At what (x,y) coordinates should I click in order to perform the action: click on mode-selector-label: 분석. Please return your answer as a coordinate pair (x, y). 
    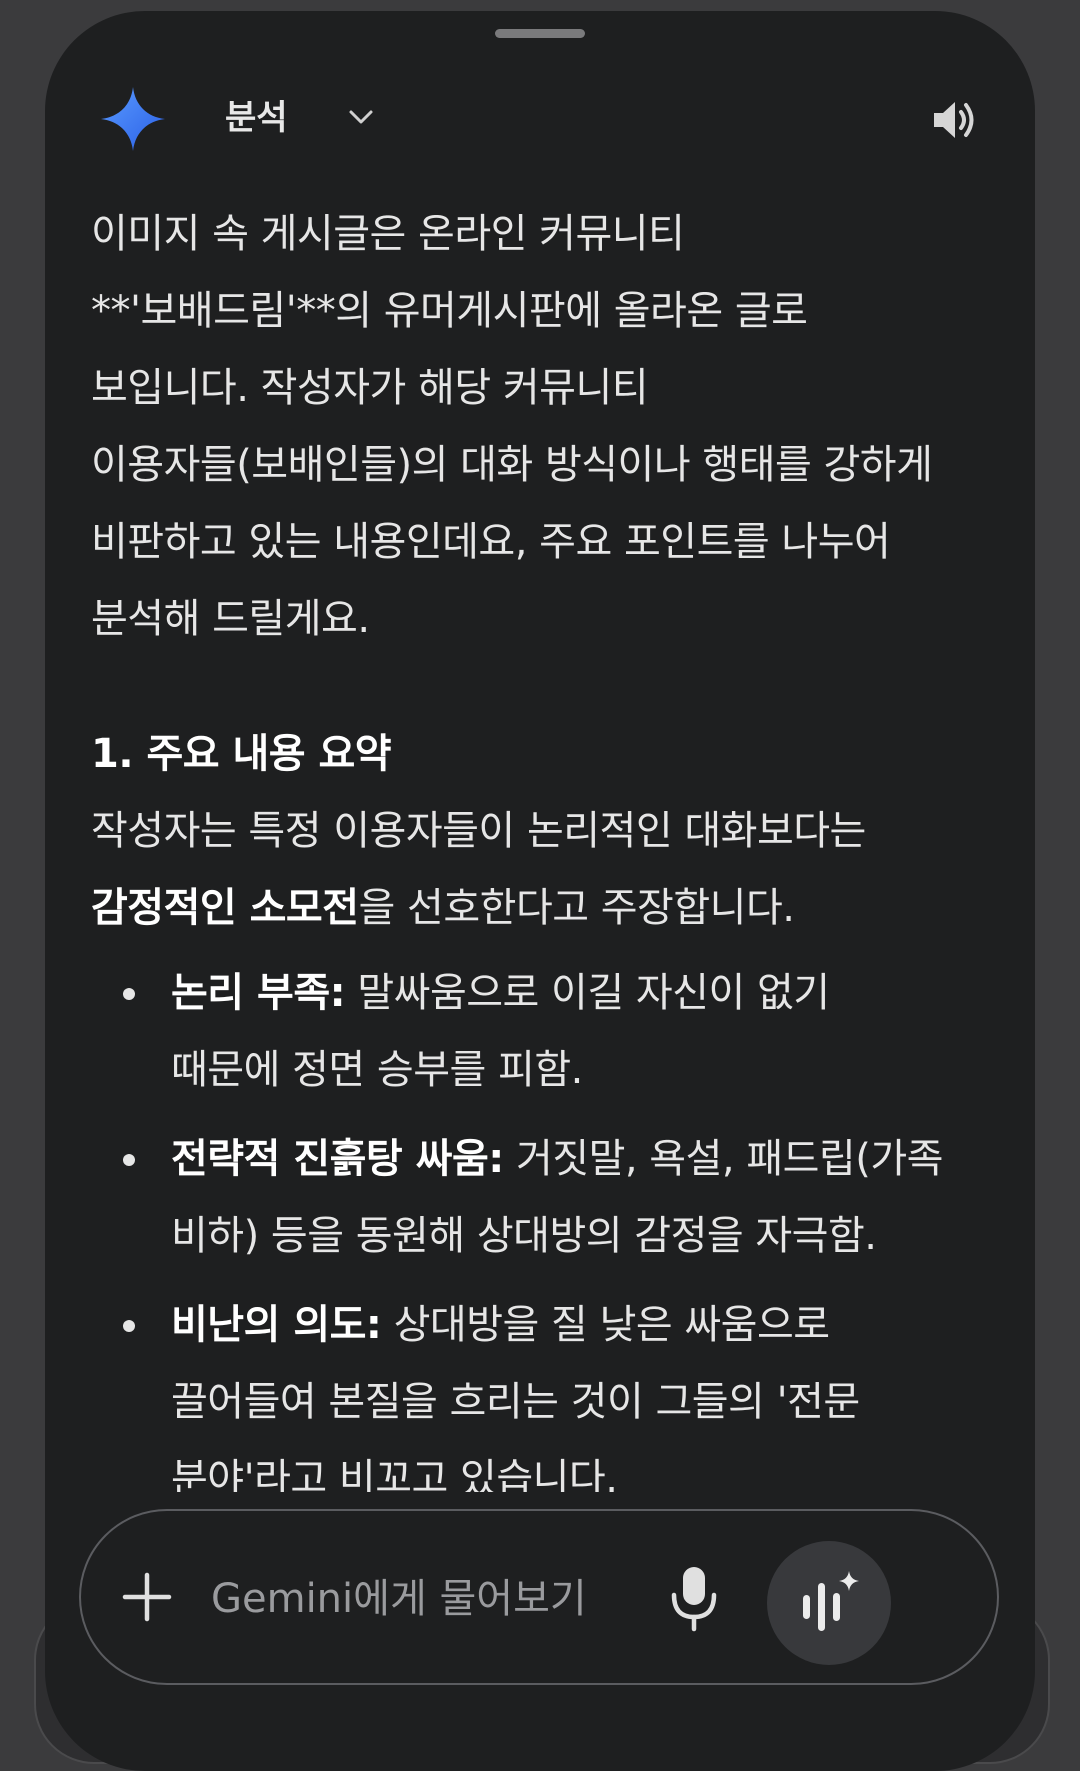
    Looking at the image, I should click on (256, 118).